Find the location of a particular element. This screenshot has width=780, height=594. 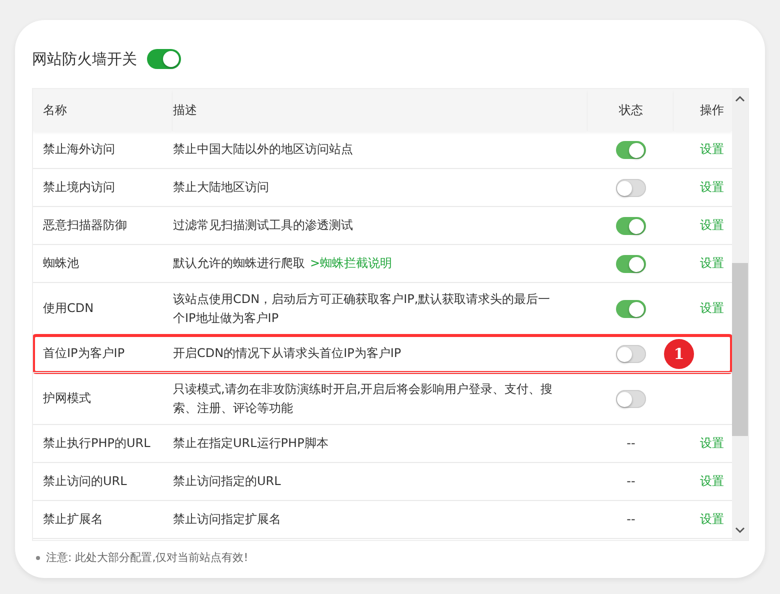

column-header: 状态 is located at coordinates (631, 110).